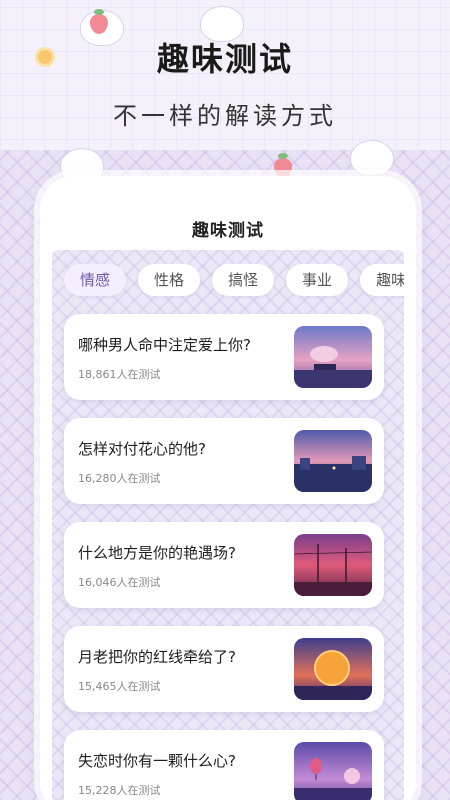 The width and height of the screenshot is (450, 800). What do you see at coordinates (224, 461) in the screenshot?
I see `test-card: 怎样对付花心的他? 16,280人在测试` at bounding box center [224, 461].